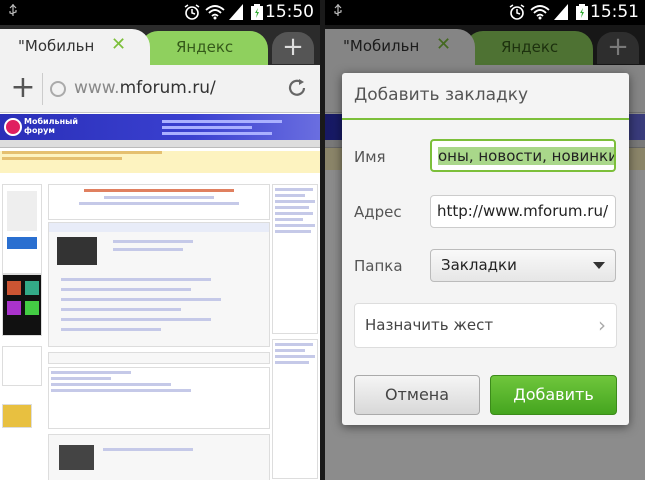  I want to click on clock: 15:50, so click(289, 12).